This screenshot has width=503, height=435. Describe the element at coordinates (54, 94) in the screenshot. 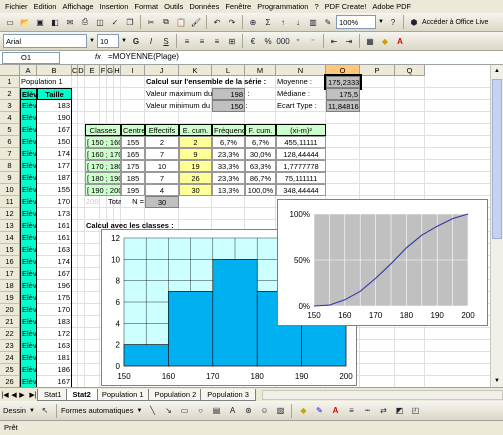

I see `header-taille: Taille` at that location.